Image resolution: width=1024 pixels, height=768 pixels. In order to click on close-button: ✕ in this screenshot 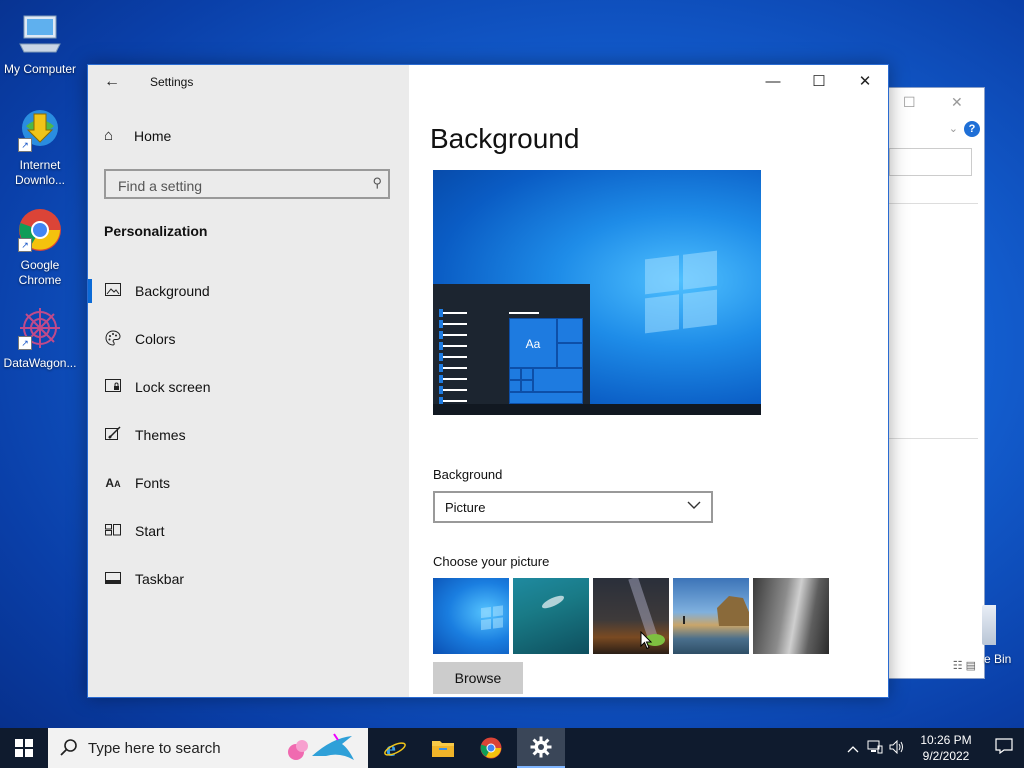, I will do `click(865, 81)`.